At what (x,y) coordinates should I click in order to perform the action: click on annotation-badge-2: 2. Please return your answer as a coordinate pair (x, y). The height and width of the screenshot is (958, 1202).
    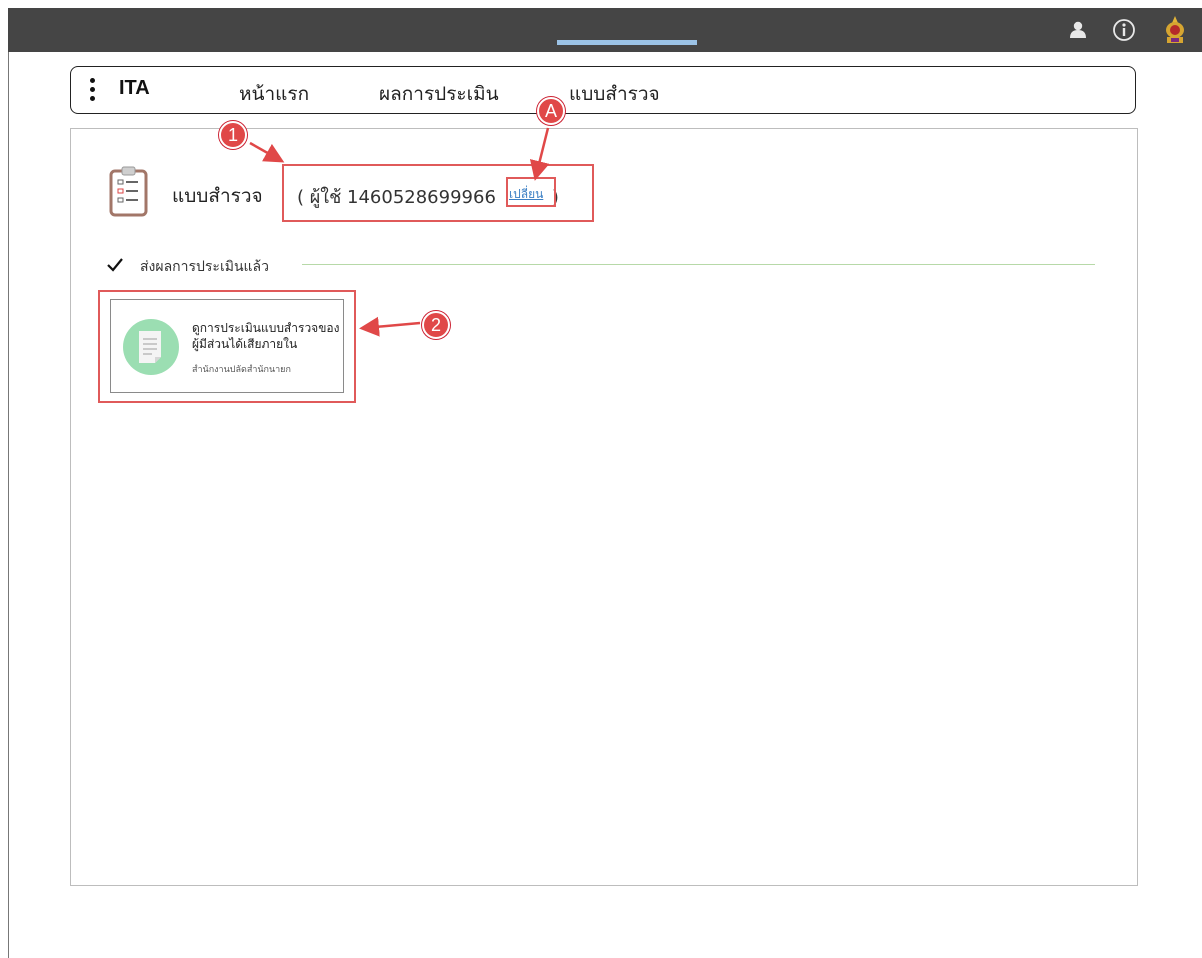
    Looking at the image, I should click on (436, 325).